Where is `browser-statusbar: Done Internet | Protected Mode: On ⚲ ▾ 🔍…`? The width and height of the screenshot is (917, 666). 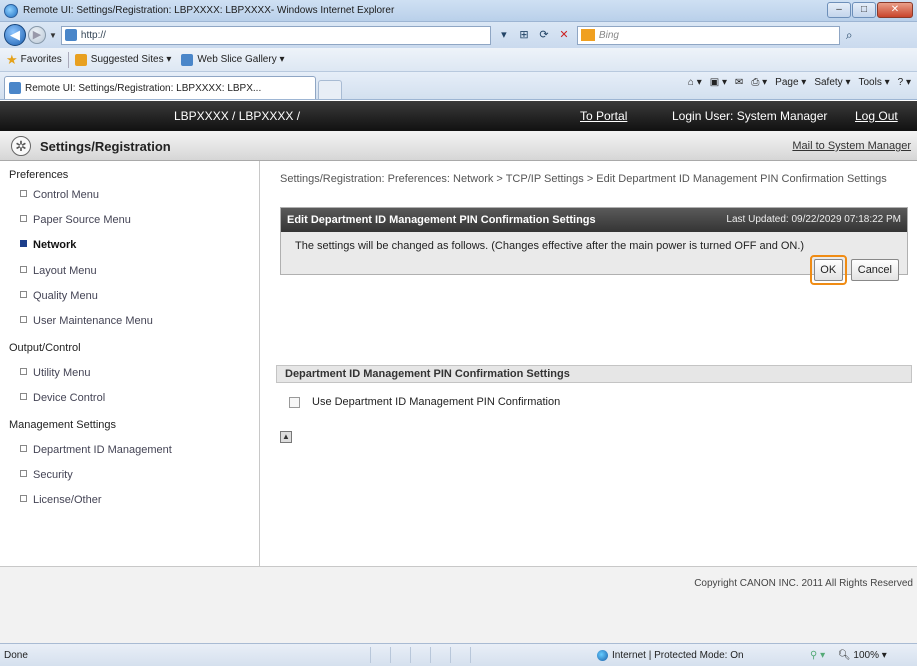
browser-statusbar: Done Internet | Protected Mode: On ⚲ ▾ 🔍… is located at coordinates (458, 654).